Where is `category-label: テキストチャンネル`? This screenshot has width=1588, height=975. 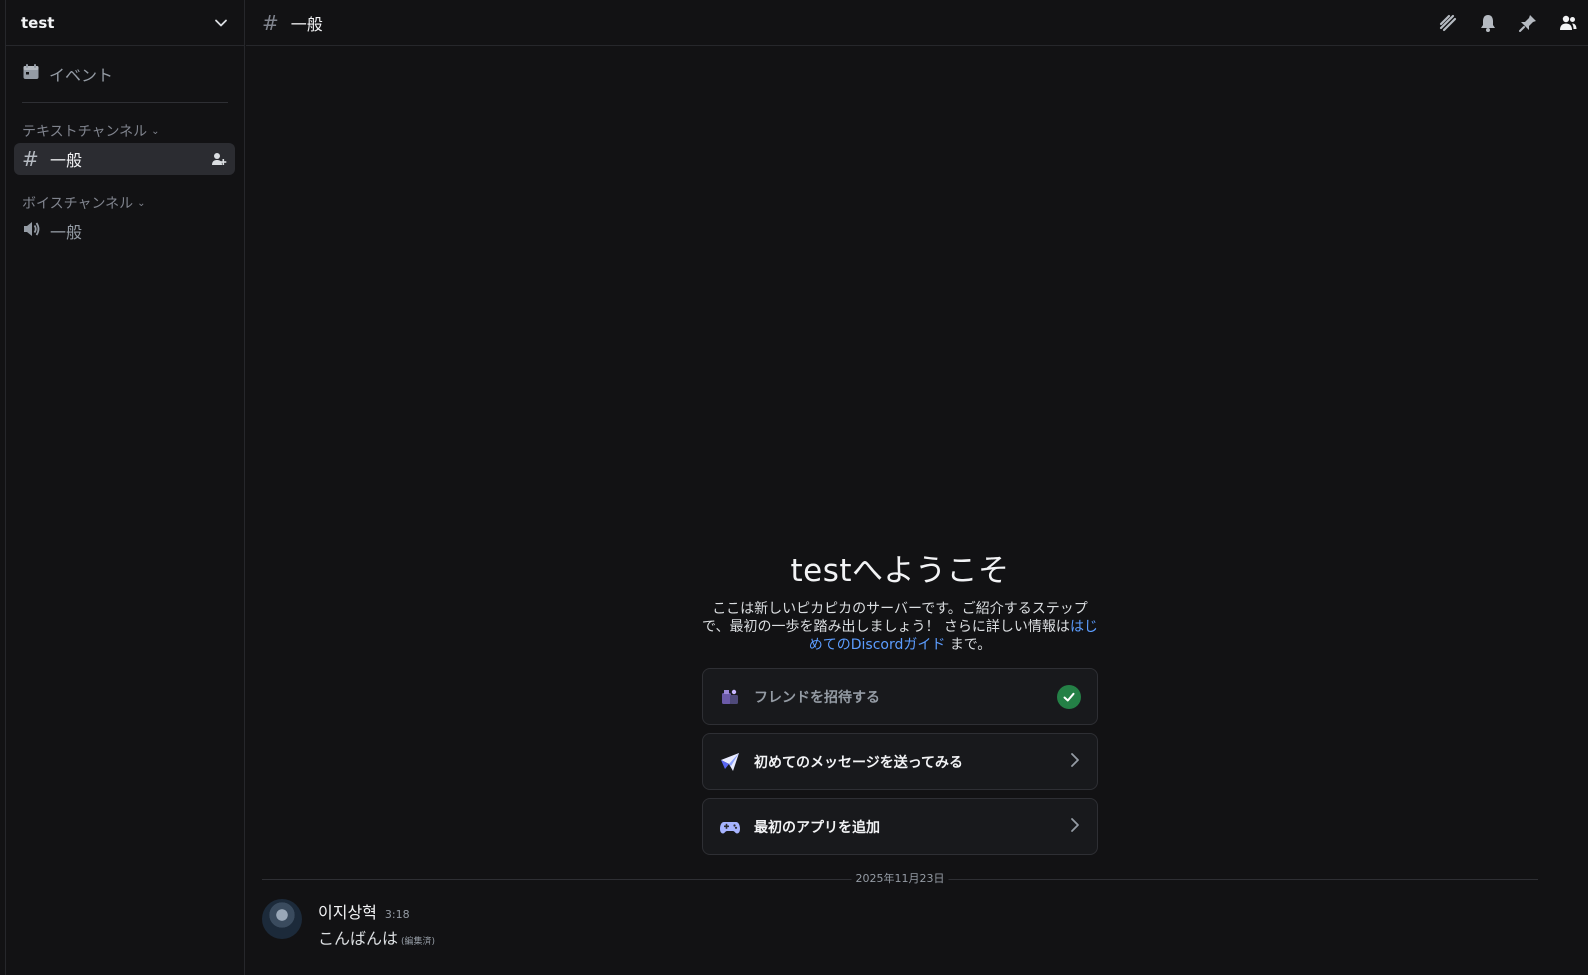
category-label: テキストチャンネル is located at coordinates (85, 132).